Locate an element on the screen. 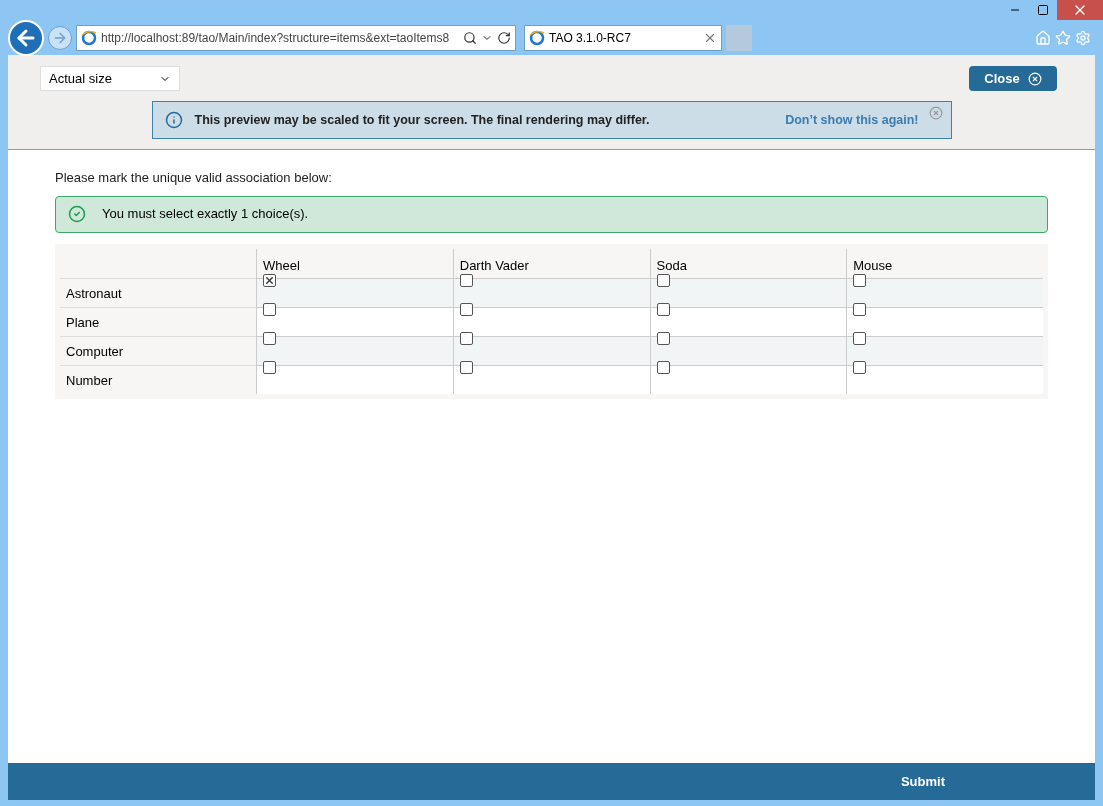 The image size is (1103, 806). close-button: Close is located at coordinates (1013, 78).